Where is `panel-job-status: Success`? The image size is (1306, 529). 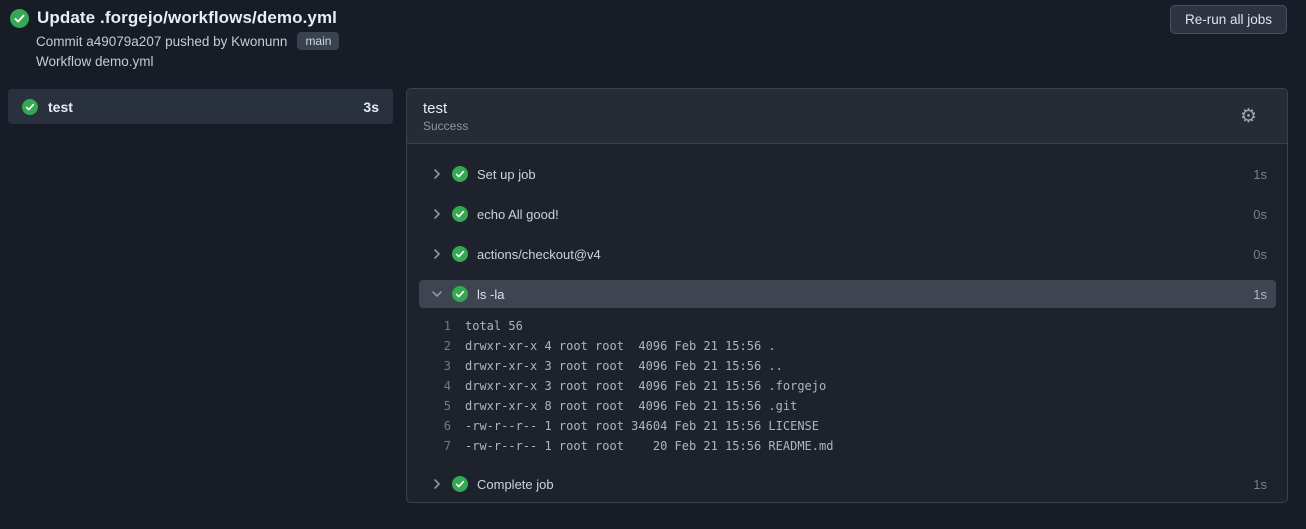 panel-job-status: Success is located at coordinates (446, 125).